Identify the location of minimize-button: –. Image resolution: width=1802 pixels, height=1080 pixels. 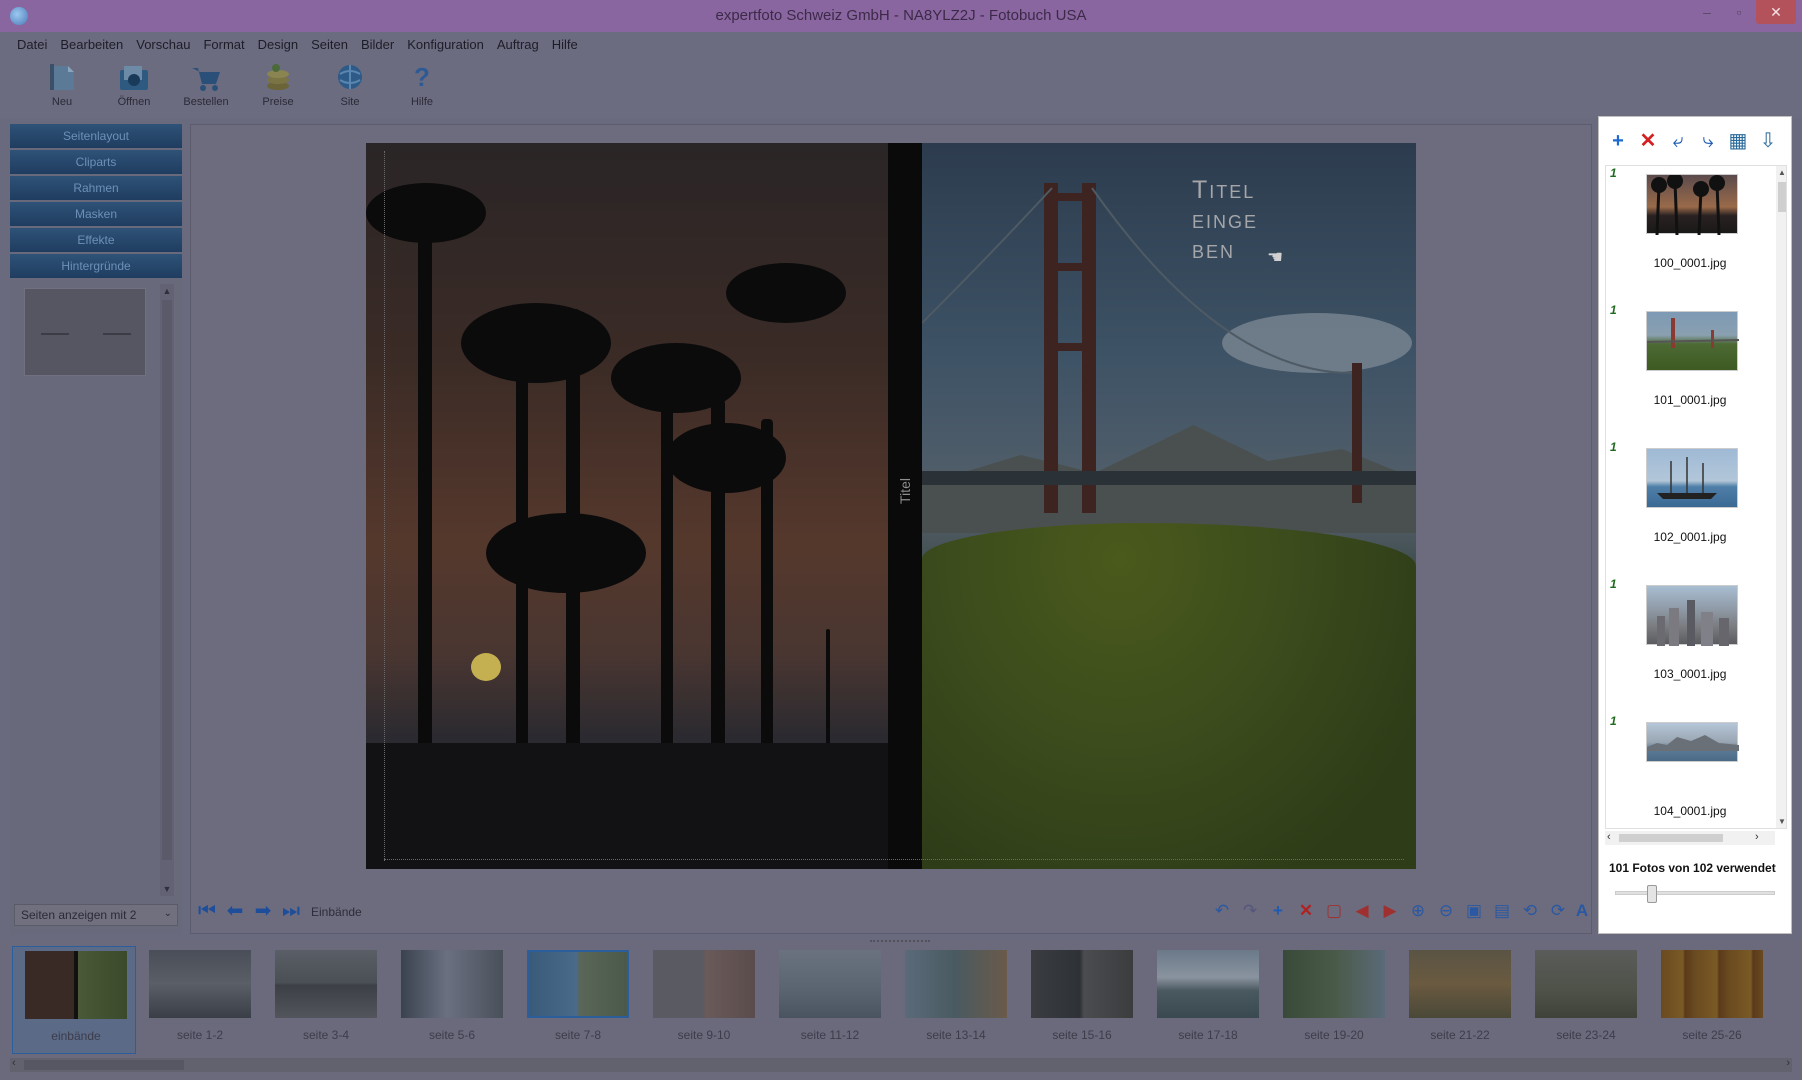
(1707, 12).